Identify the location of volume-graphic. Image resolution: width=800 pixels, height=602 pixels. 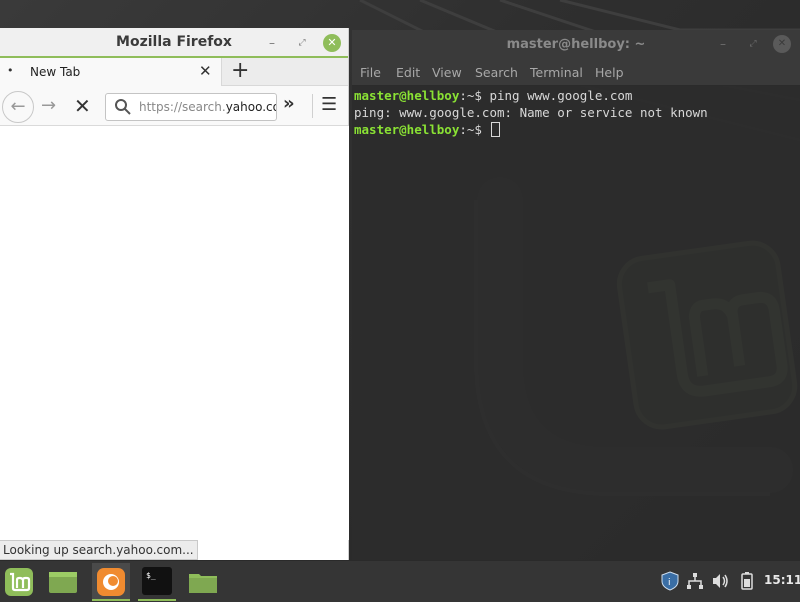
(720, 581).